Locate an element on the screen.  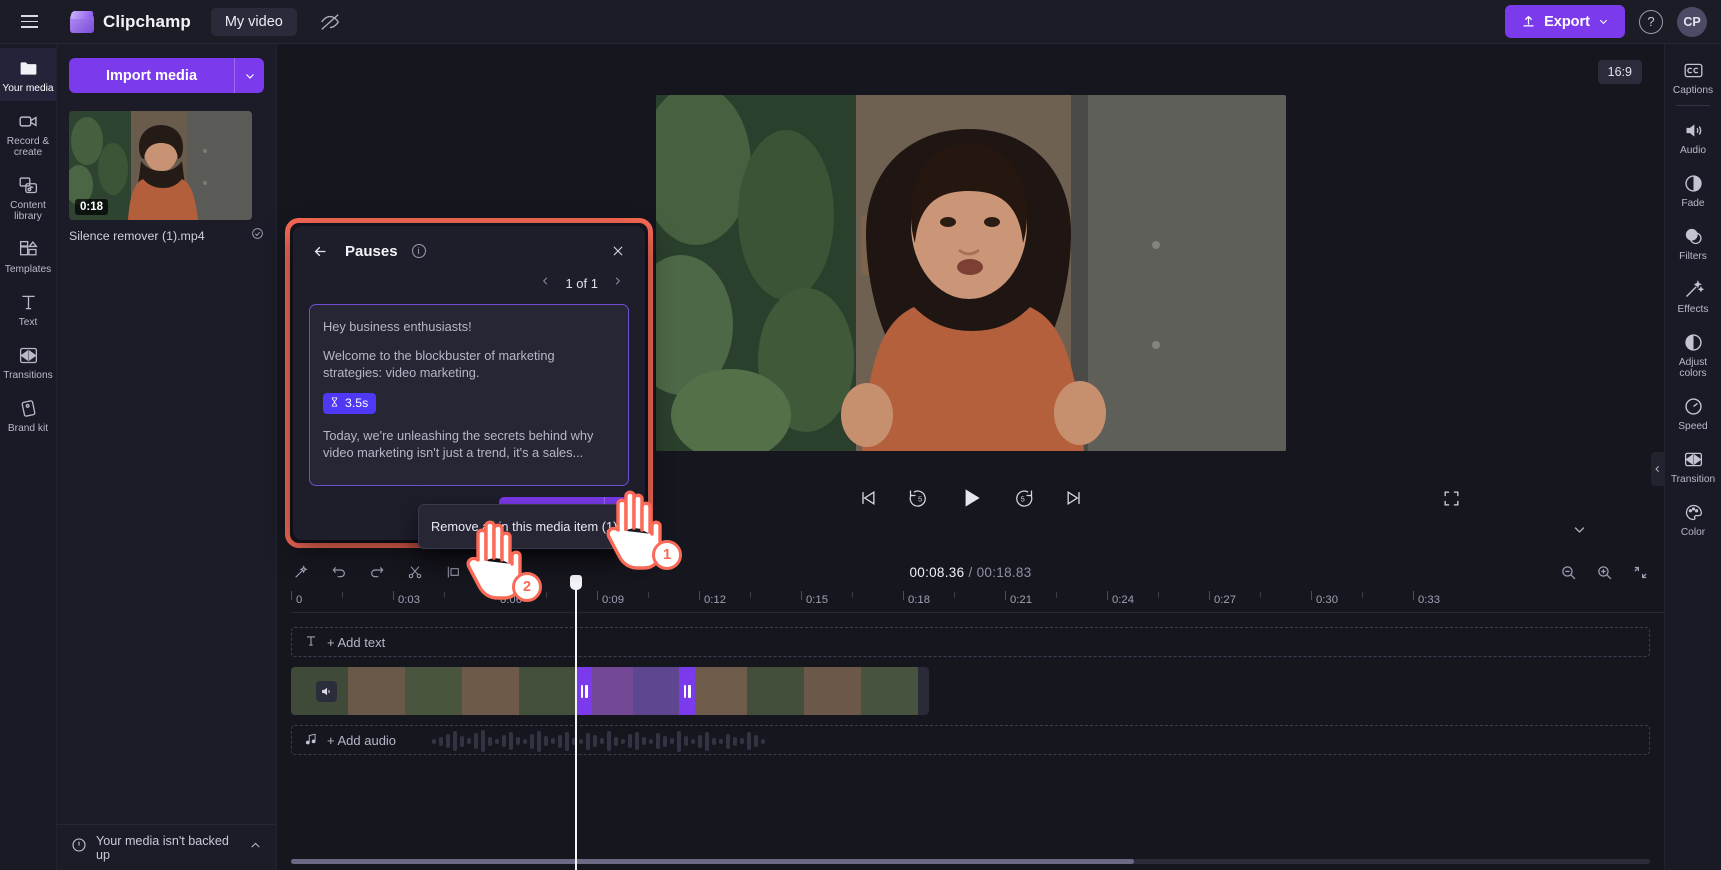
add-text-track: + Add text is located at coordinates (970, 642).